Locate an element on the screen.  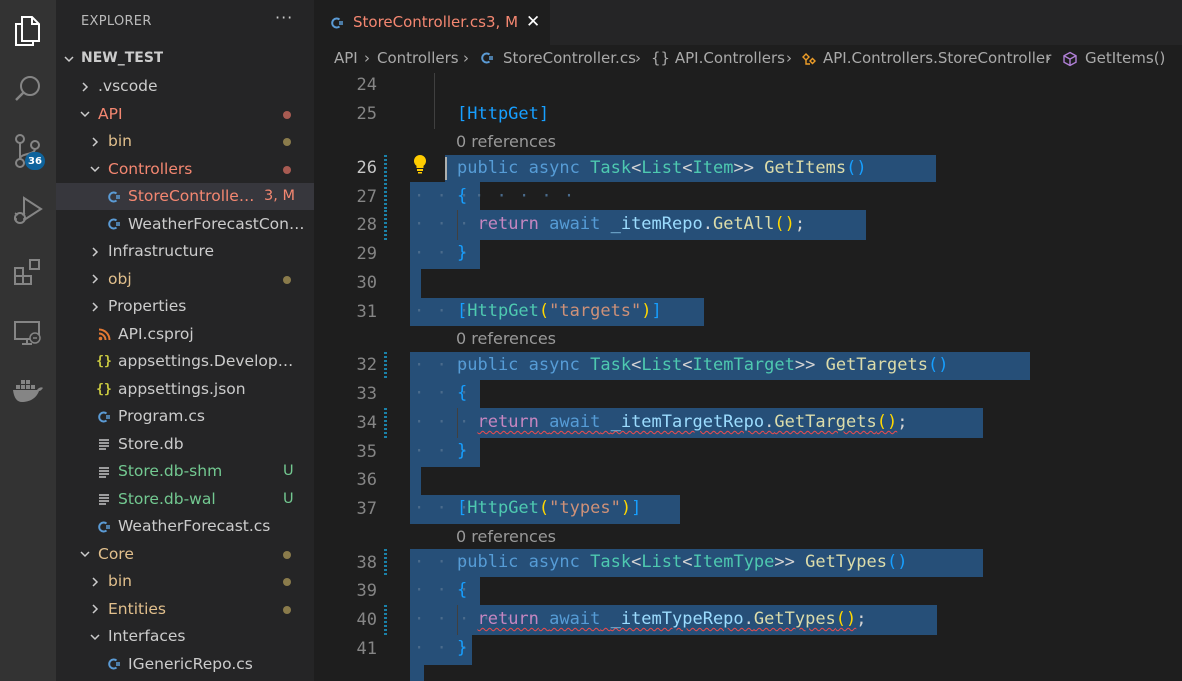
keyword: await is located at coordinates (575, 422).